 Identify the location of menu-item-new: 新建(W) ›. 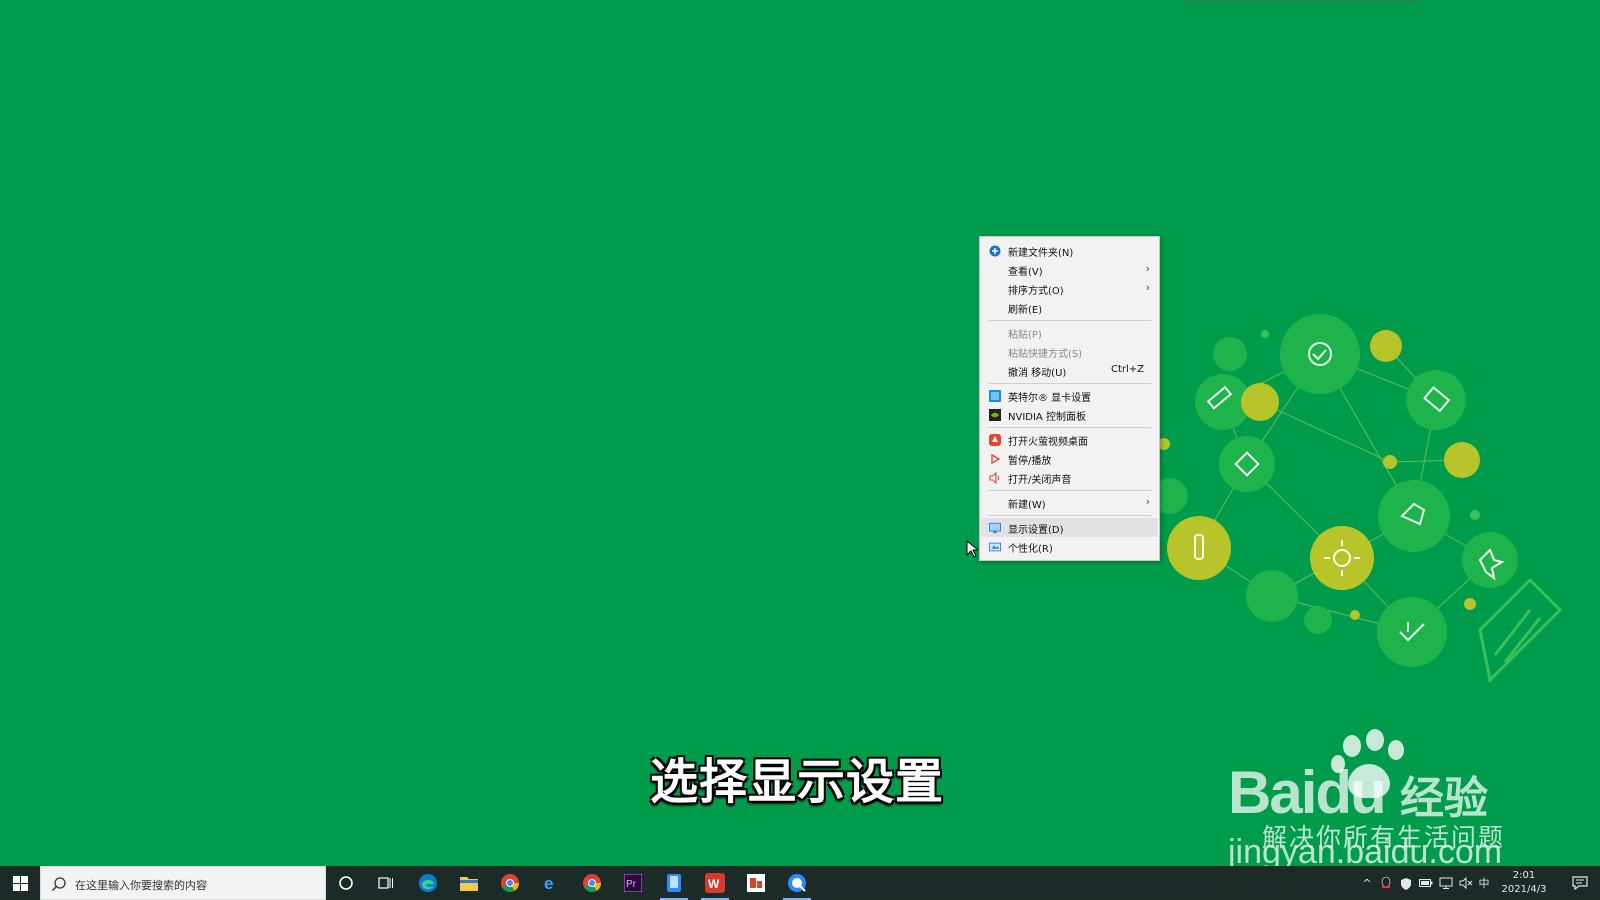
(1069, 502).